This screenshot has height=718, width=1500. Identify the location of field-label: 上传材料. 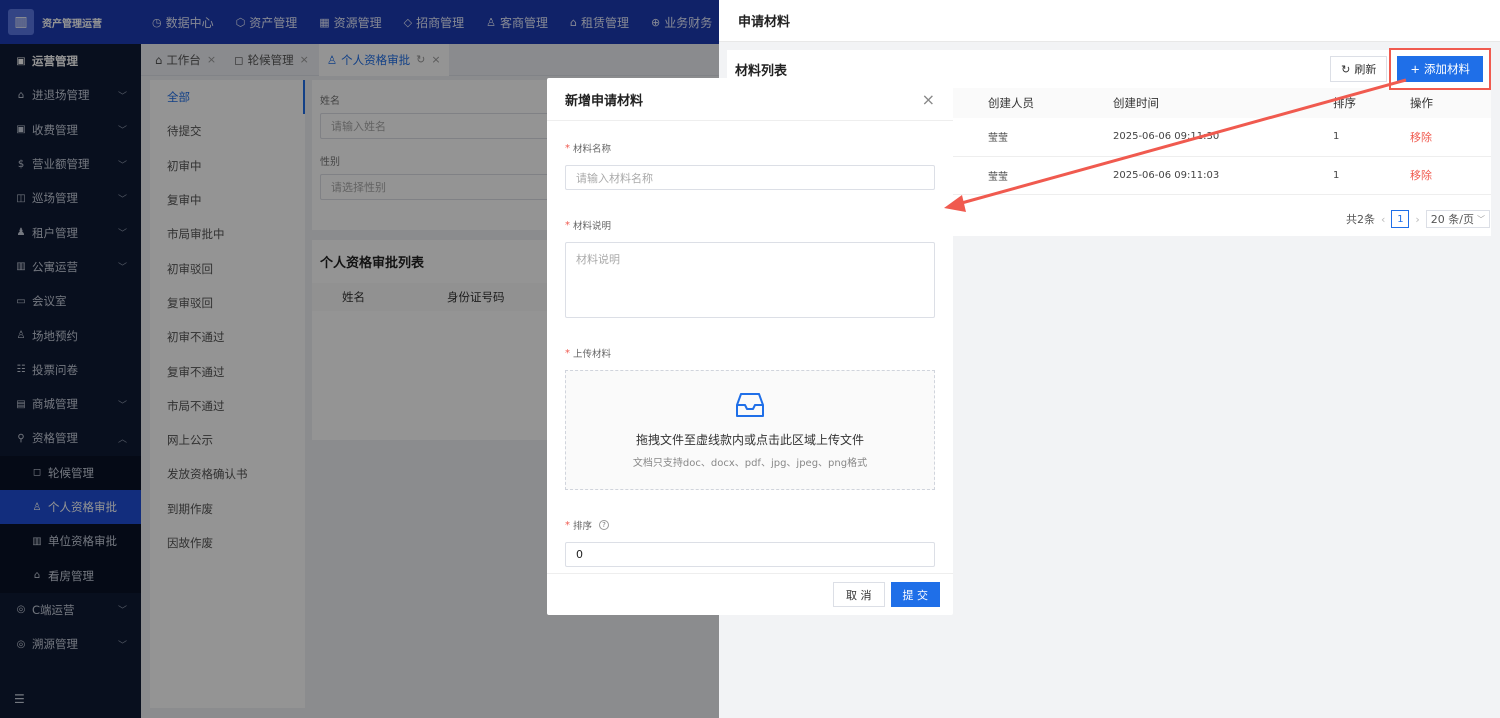
(592, 354).